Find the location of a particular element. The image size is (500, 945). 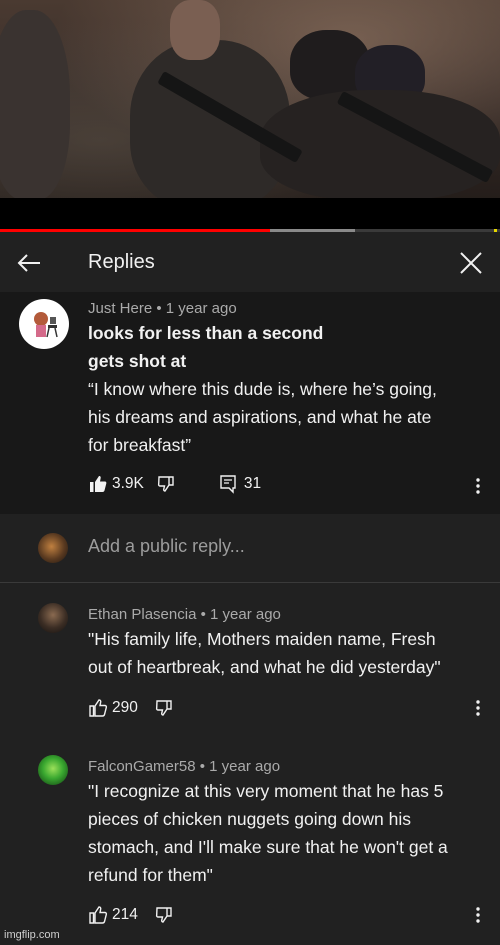

close-icon is located at coordinates (471, 263).